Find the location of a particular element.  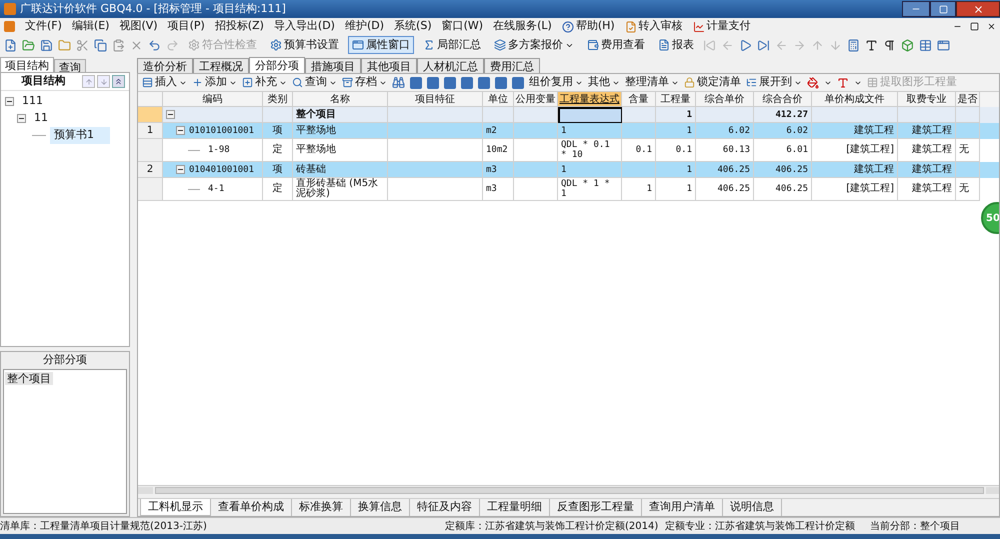

menu-item: 转入审核 is located at coordinates (653, 26).